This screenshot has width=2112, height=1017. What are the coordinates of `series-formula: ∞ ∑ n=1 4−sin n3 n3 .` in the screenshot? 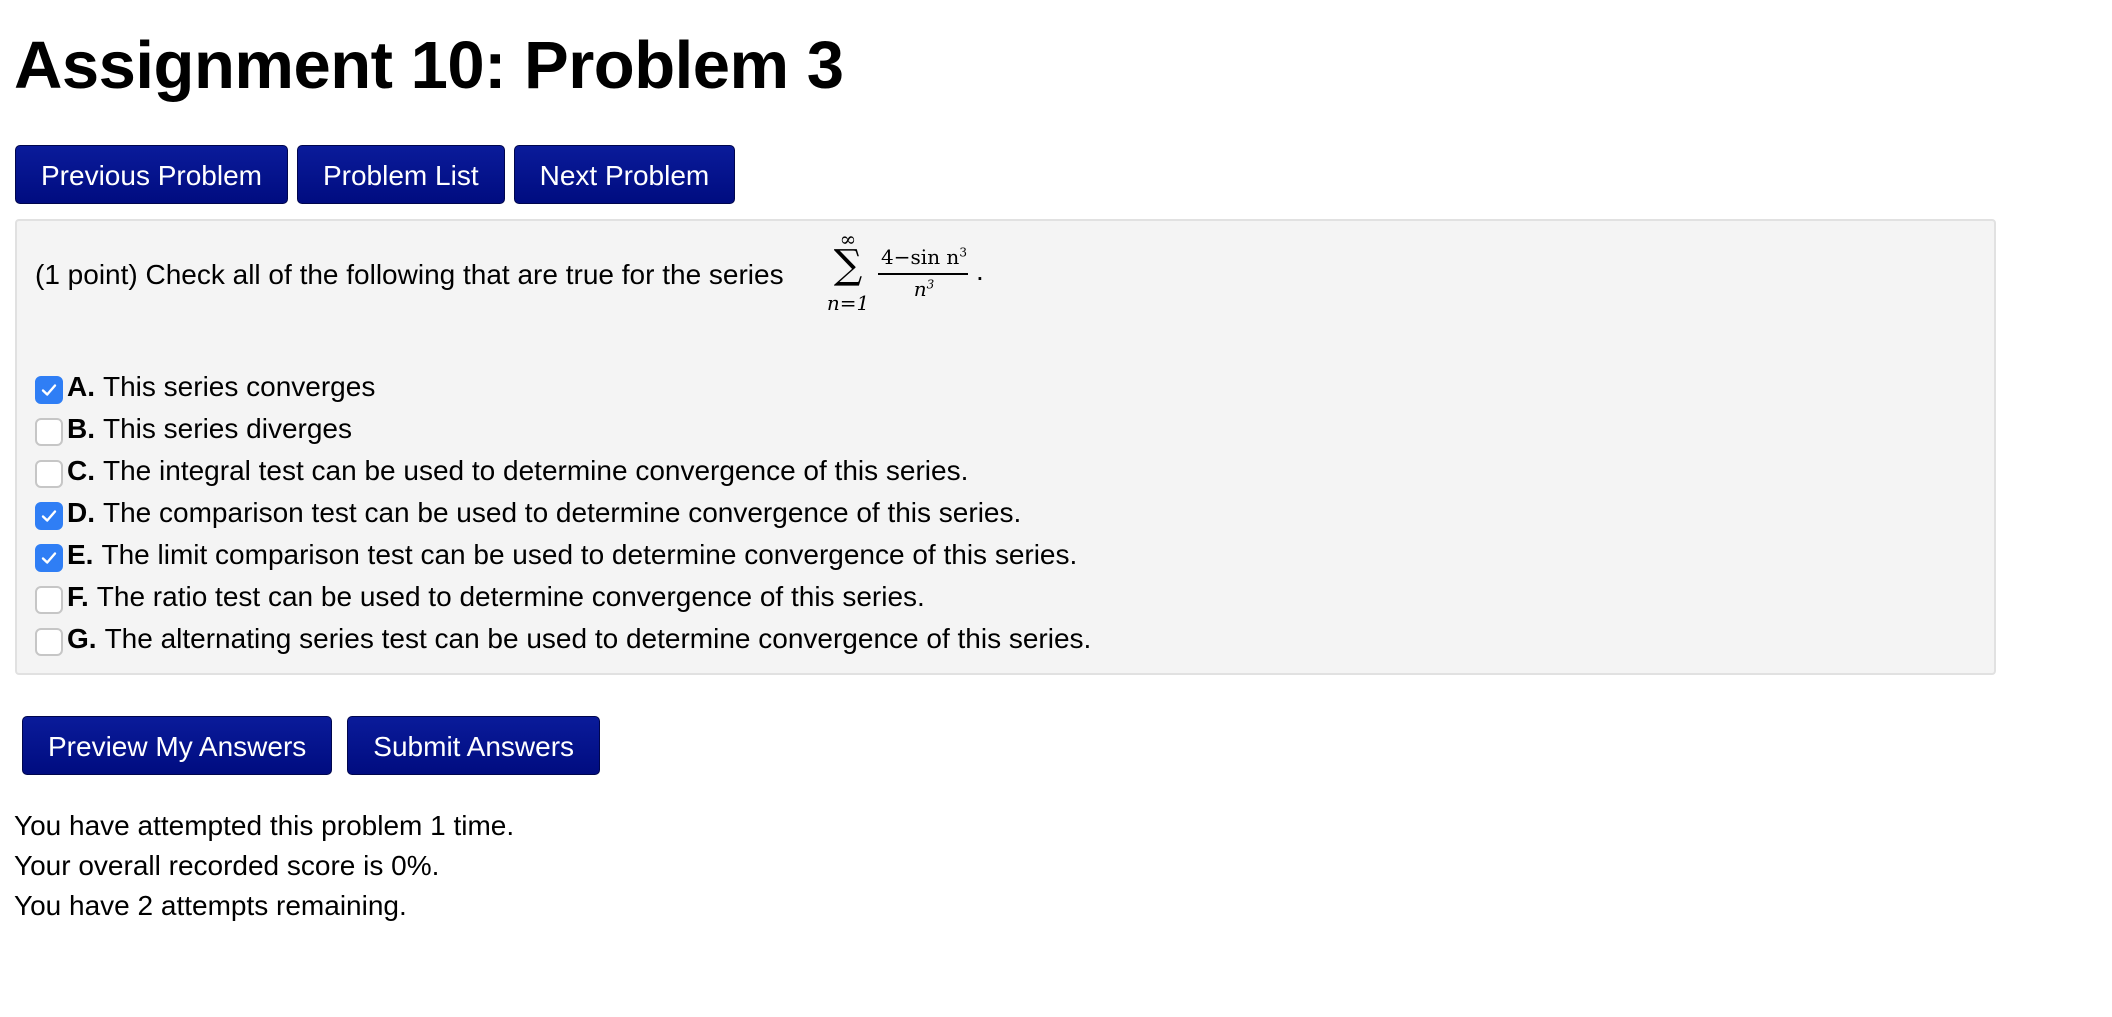 It's located at (908, 286).